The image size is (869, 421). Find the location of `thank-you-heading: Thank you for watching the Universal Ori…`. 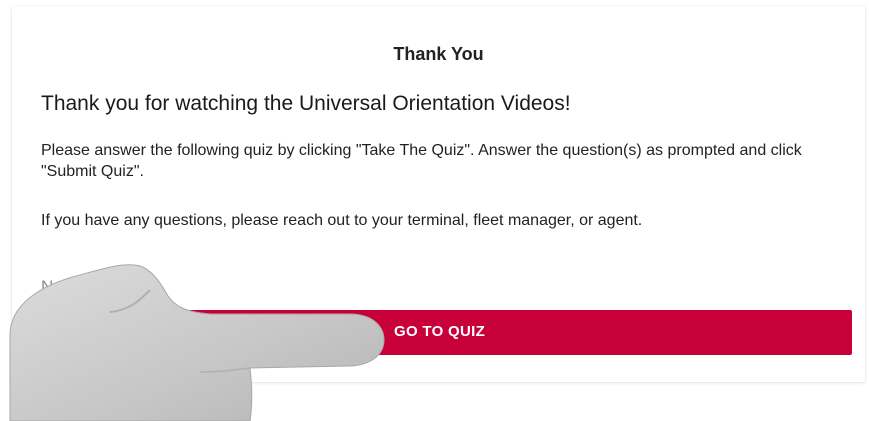

thank-you-heading: Thank you for watching the Universal Ori… is located at coordinates (306, 103).